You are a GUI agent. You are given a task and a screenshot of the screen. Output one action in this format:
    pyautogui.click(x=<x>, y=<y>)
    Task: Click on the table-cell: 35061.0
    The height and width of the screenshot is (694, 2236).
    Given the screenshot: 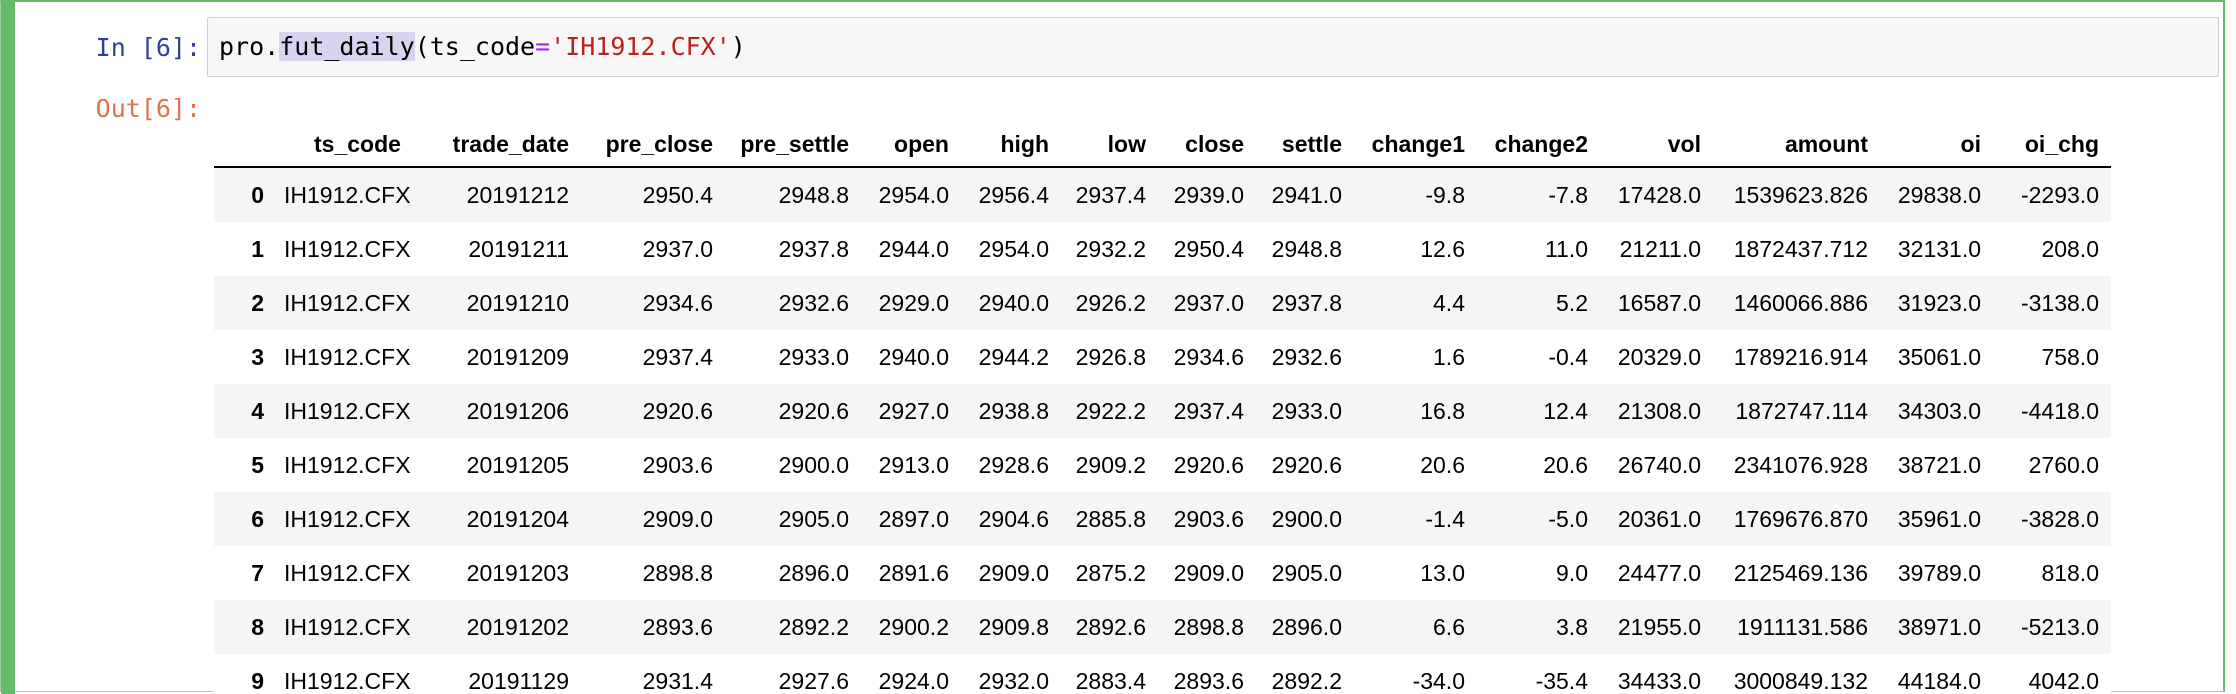 What is the action you would take?
    pyautogui.click(x=1939, y=356)
    